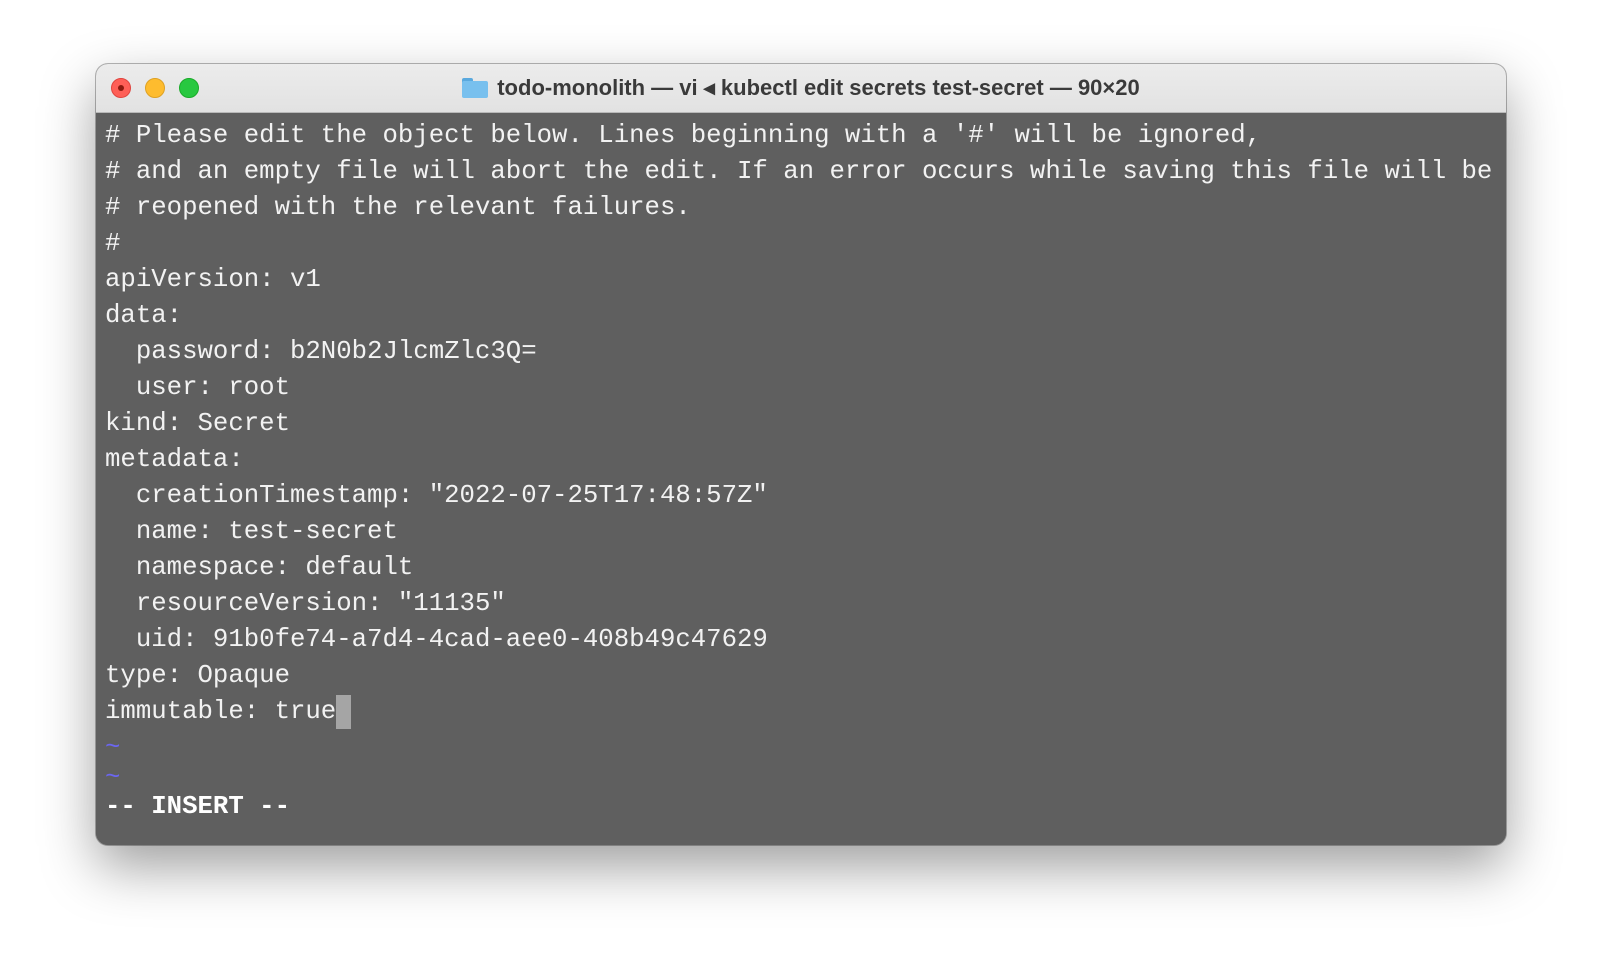 This screenshot has height=972, width=1600. I want to click on editor-line: metadata:, so click(174, 459).